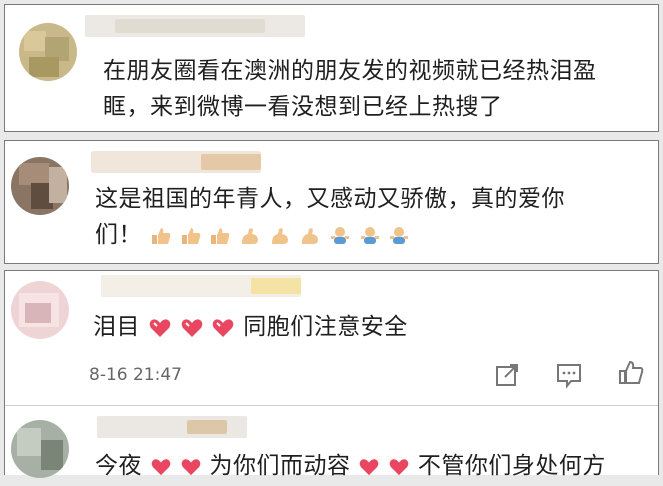 The width and height of the screenshot is (663, 486). I want to click on comment-text: 泪目 同胞们注意安全, so click(250, 327).